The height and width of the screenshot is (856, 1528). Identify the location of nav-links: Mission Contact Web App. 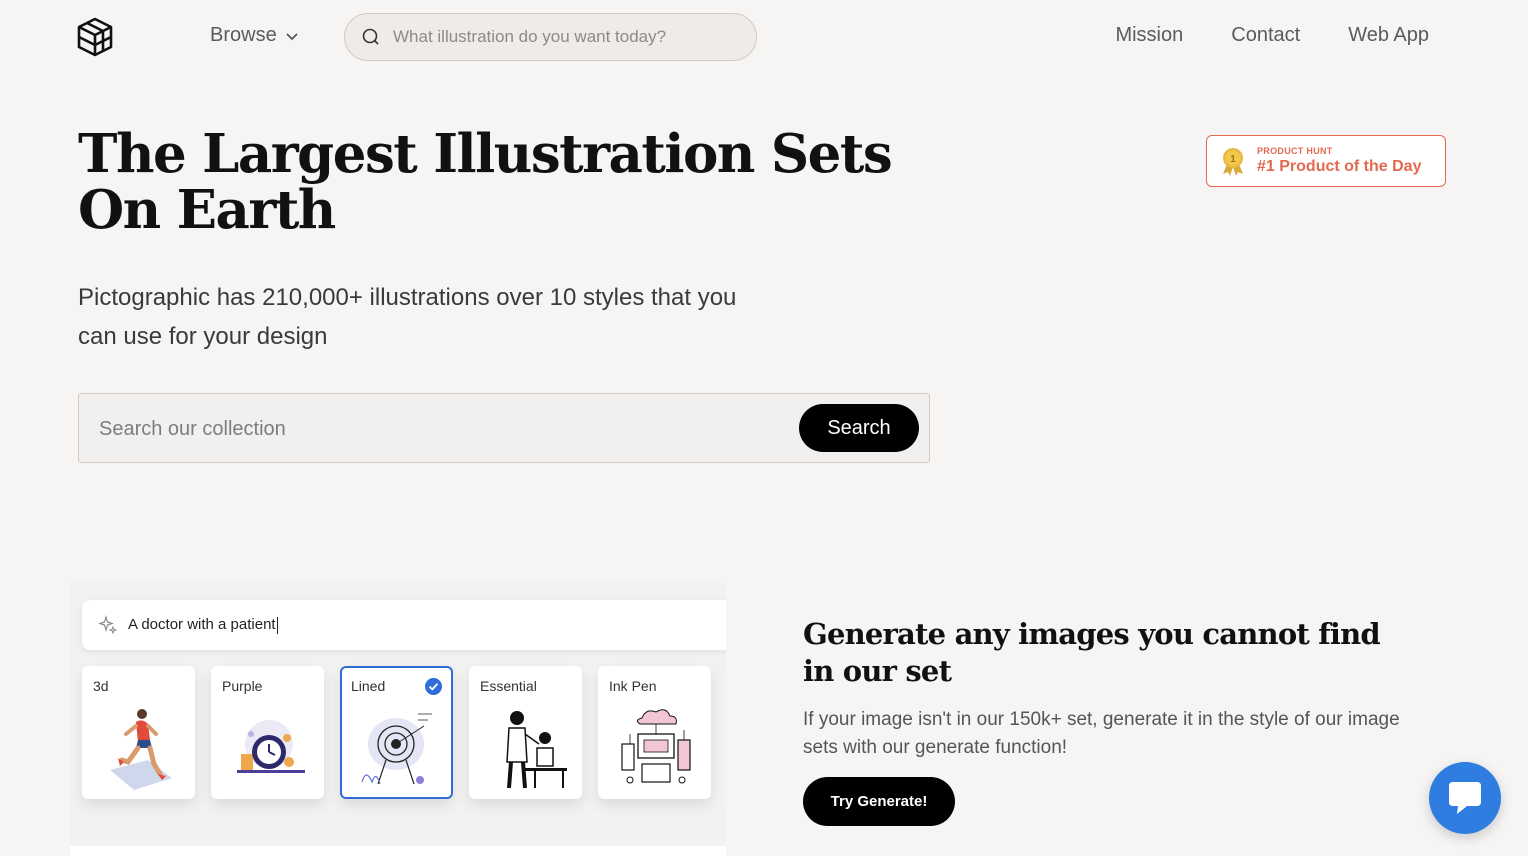
(1272, 35).